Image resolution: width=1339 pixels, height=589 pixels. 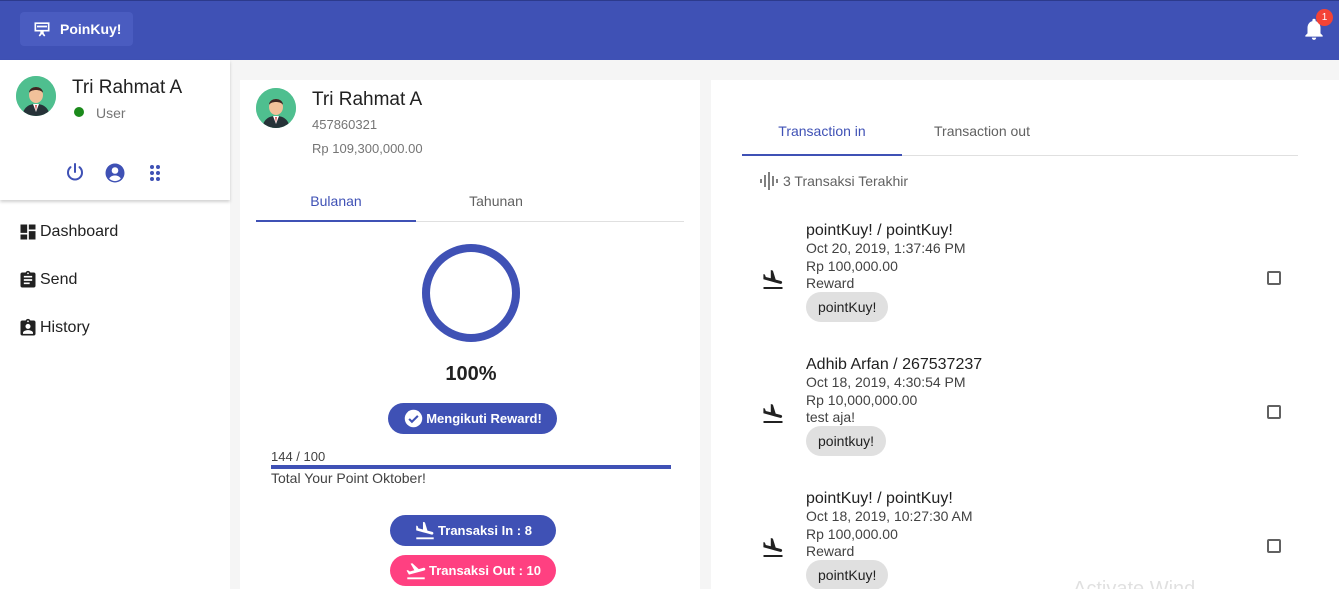 I want to click on account-name: Tri Rahmat A, so click(x=367, y=99).